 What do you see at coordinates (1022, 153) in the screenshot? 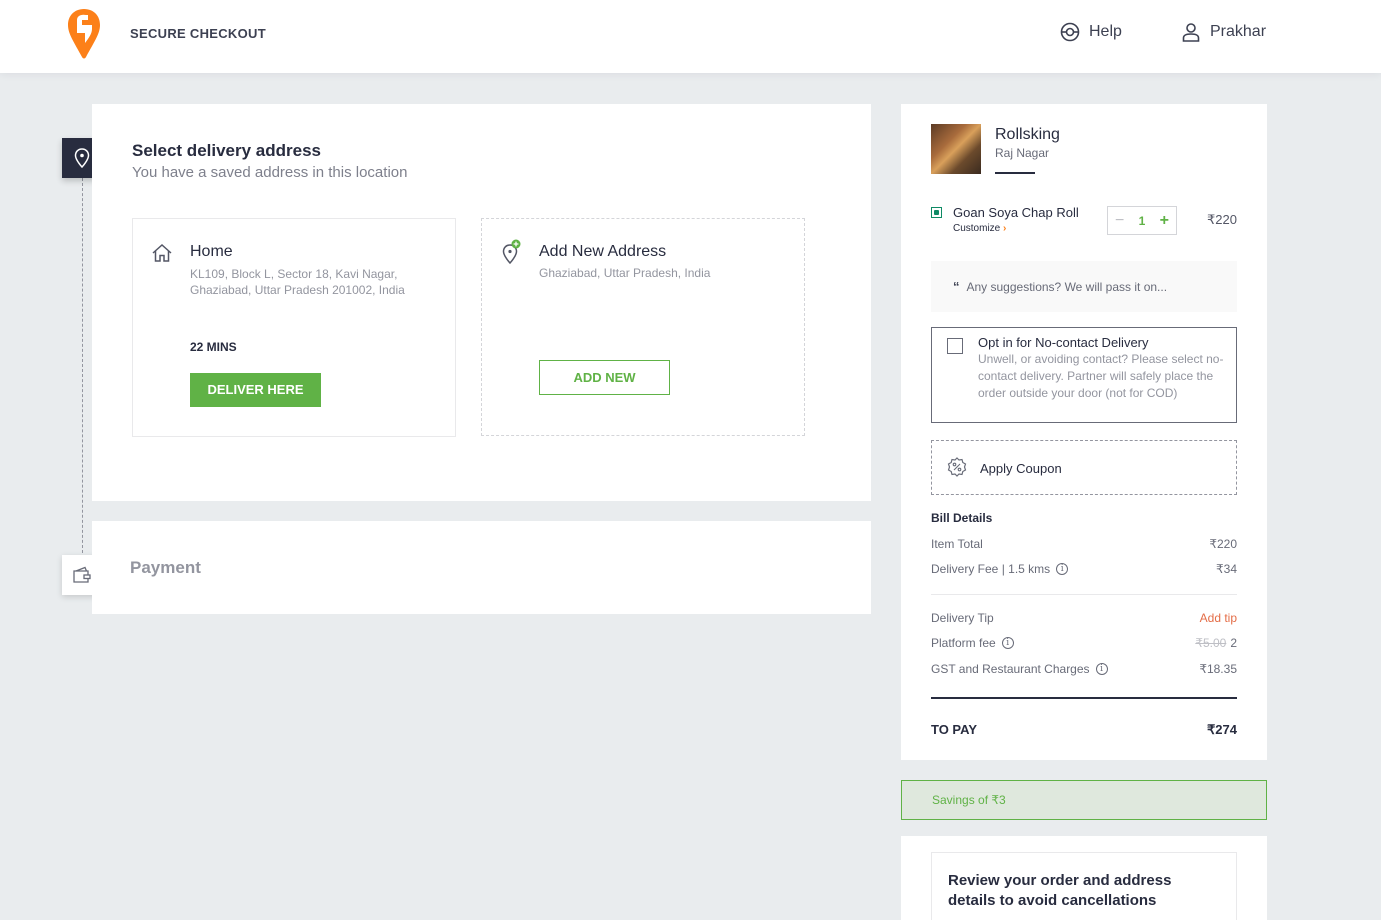
I see `restaurant-area: Raj Nagar` at bounding box center [1022, 153].